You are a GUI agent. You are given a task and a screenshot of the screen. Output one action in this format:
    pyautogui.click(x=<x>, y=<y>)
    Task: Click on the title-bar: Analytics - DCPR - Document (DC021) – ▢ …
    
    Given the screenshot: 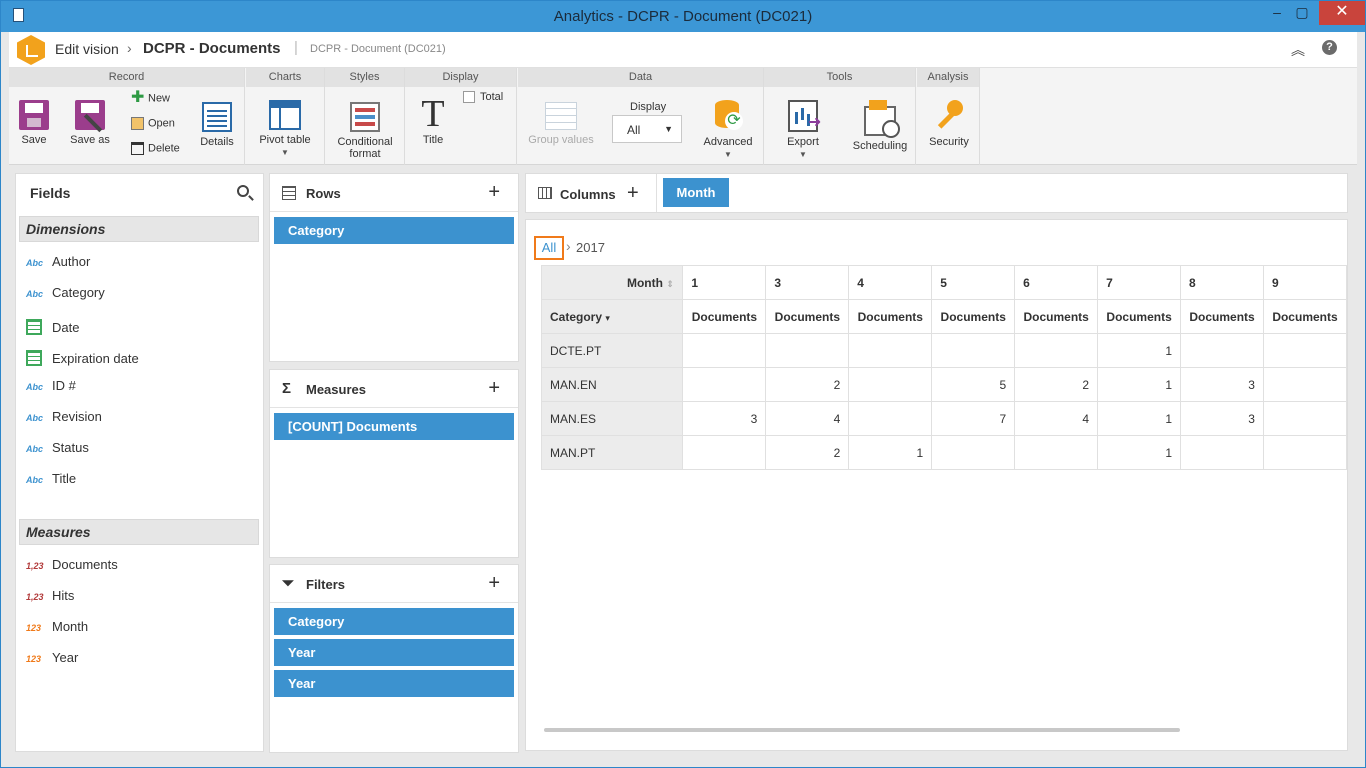 What is the action you would take?
    pyautogui.click(x=683, y=16)
    